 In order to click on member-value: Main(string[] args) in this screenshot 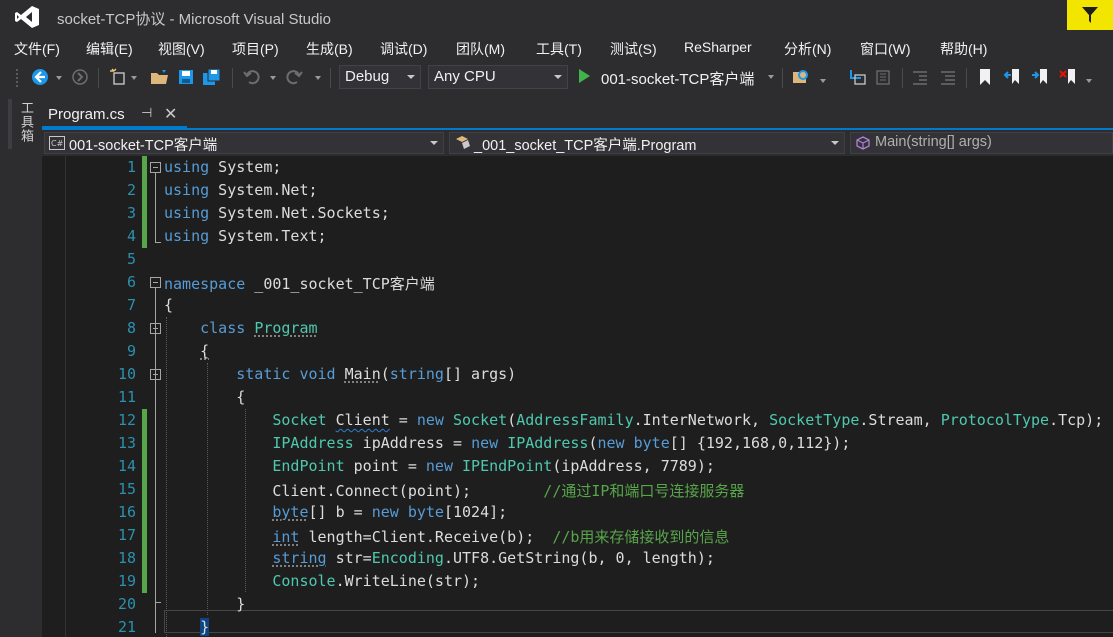, I will do `click(933, 142)`.